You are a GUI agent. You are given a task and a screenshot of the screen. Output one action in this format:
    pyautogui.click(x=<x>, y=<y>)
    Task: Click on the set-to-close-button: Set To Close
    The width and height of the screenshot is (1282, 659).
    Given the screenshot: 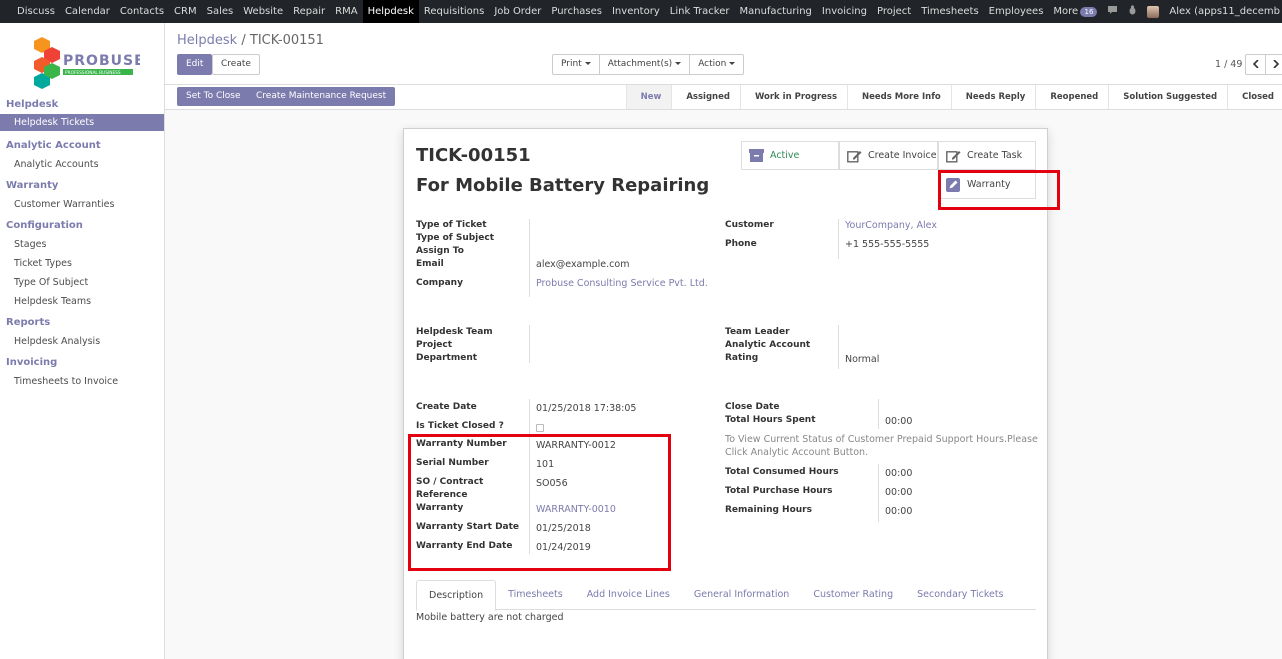 What is the action you would take?
    pyautogui.click(x=213, y=96)
    